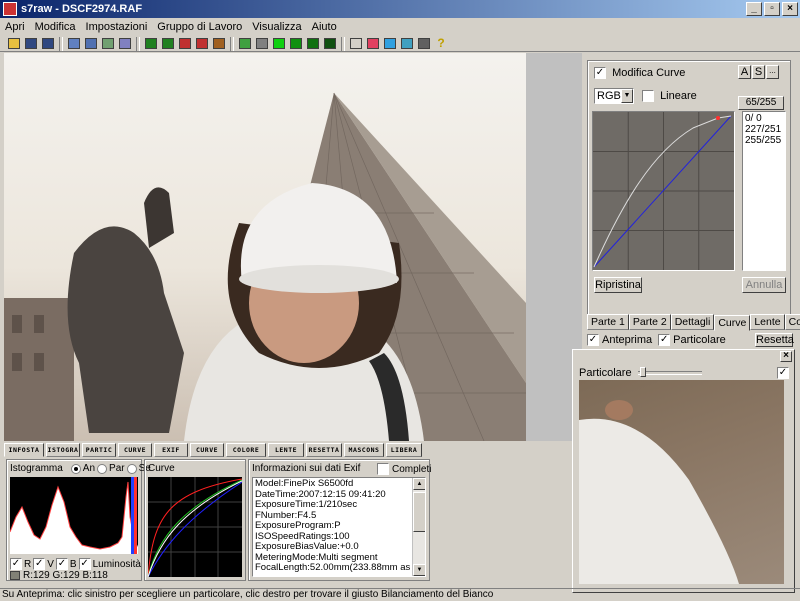 Image resolution: width=800 pixels, height=601 pixels. What do you see at coordinates (608, 322) in the screenshot?
I see `tab-parte-1: Parte 1` at bounding box center [608, 322].